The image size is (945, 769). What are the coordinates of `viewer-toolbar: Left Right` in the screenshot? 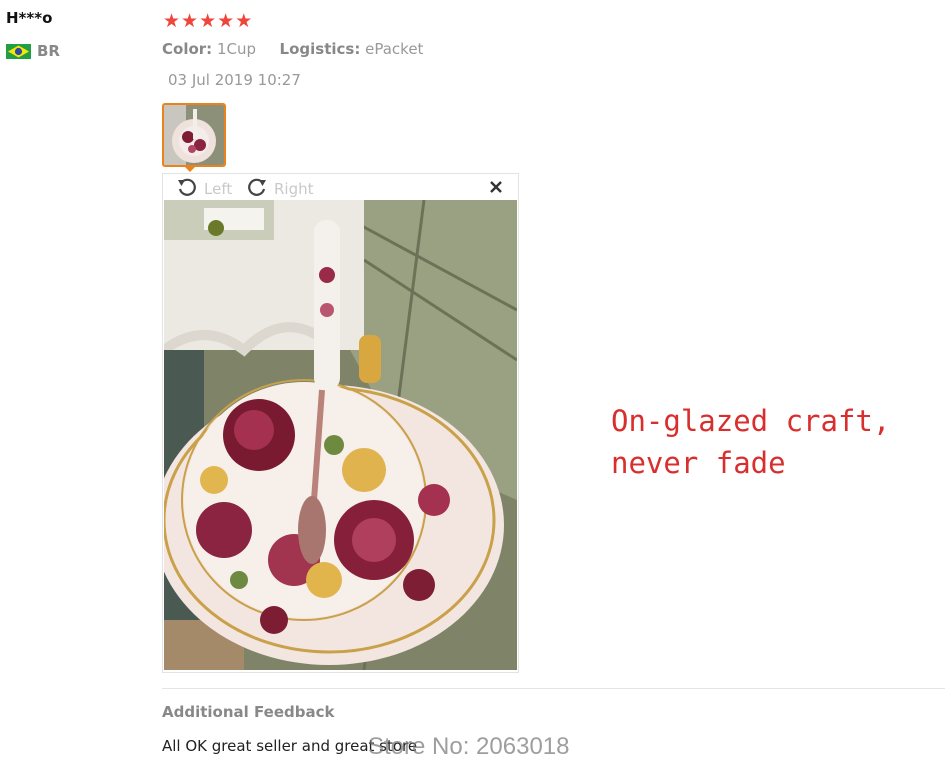 It's located at (340, 187).